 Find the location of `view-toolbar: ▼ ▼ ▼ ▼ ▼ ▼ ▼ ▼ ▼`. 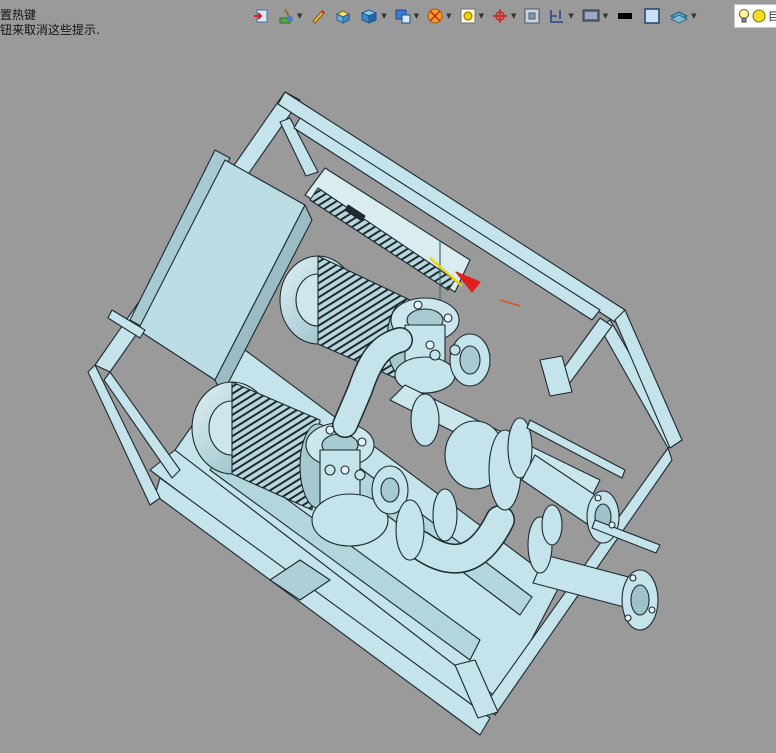

view-toolbar: ▼ ▼ ▼ ▼ ▼ ▼ ▼ ▼ ▼ is located at coordinates (474, 16).